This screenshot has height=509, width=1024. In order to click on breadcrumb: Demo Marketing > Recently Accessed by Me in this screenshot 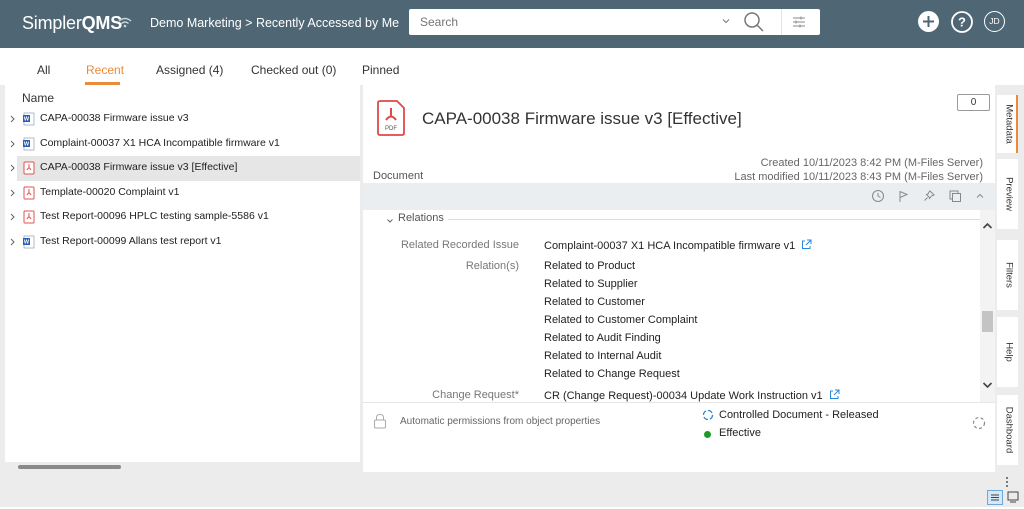, I will do `click(274, 23)`.